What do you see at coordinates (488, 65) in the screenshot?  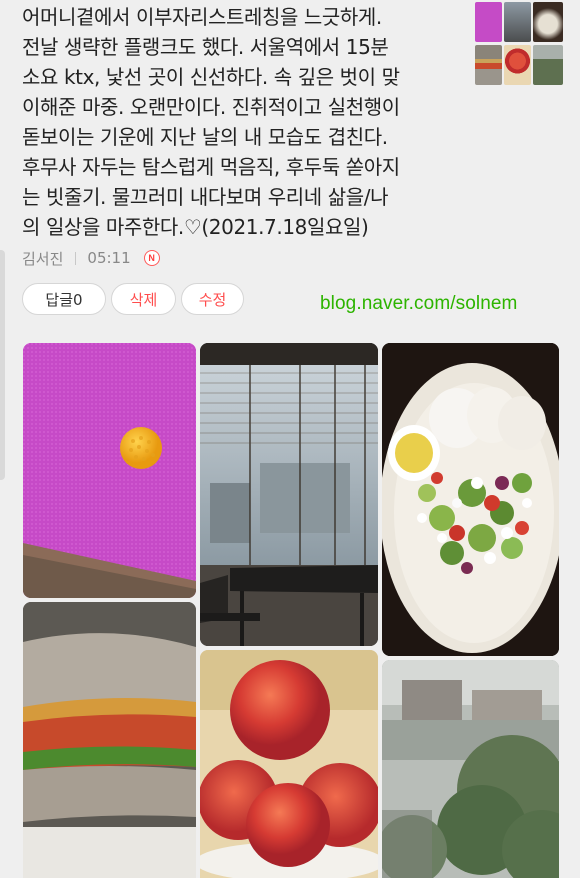 I see `thumbnail-sandwich` at bounding box center [488, 65].